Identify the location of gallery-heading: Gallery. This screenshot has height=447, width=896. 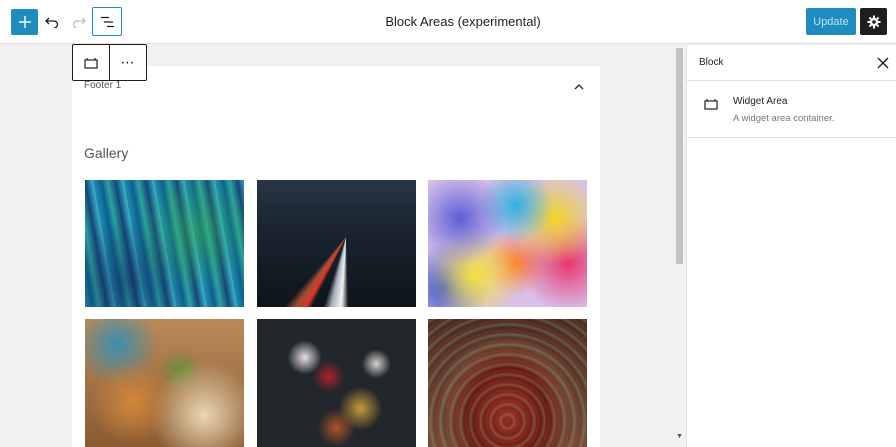
(106, 153).